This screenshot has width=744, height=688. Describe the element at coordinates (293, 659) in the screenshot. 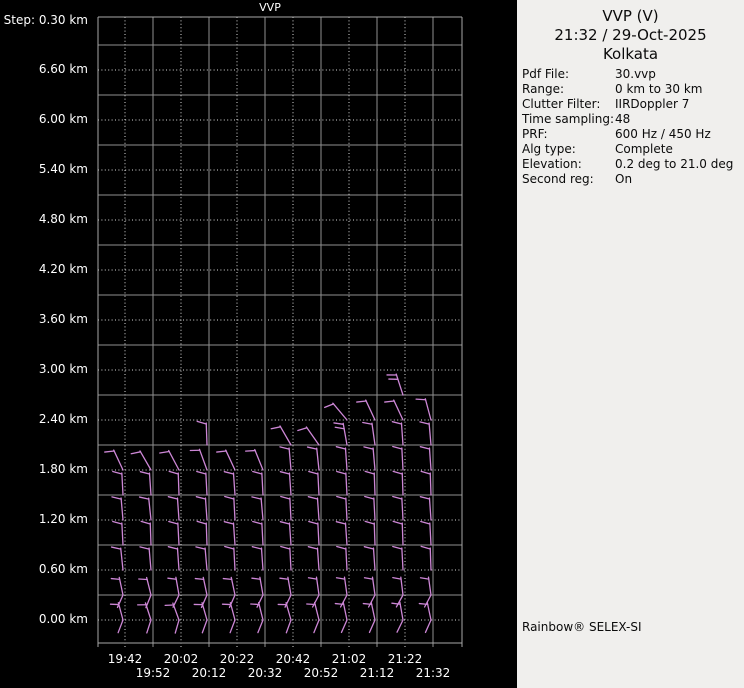

I see `x-axis-label: 20:42` at that location.